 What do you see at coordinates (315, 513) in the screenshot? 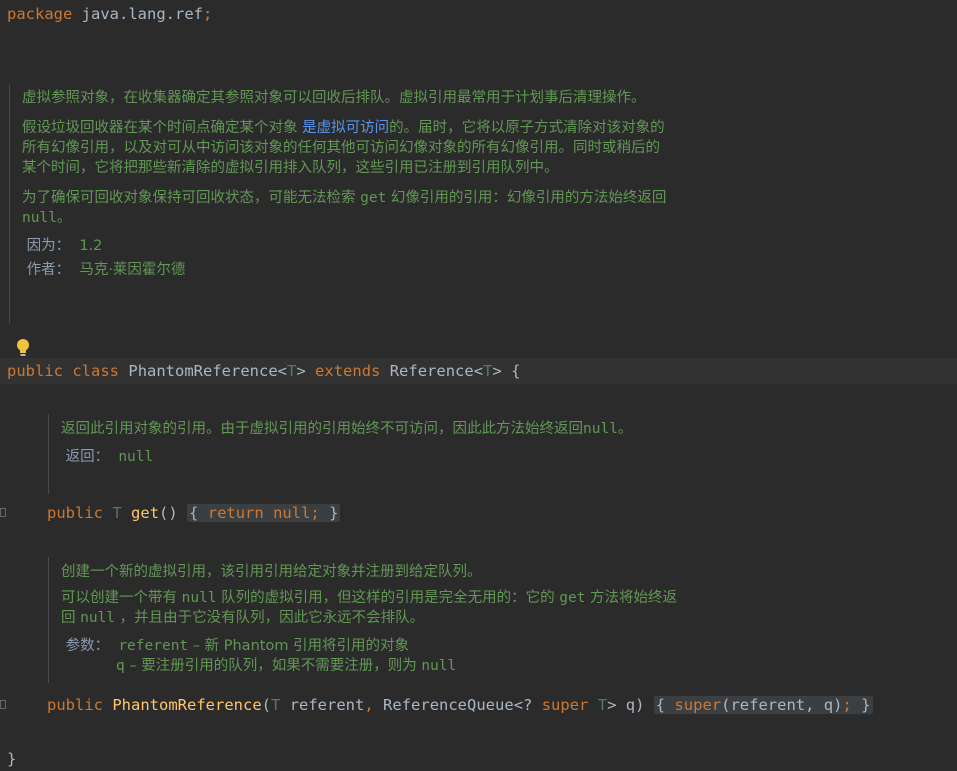
I see `get-semicolon: ;` at bounding box center [315, 513].